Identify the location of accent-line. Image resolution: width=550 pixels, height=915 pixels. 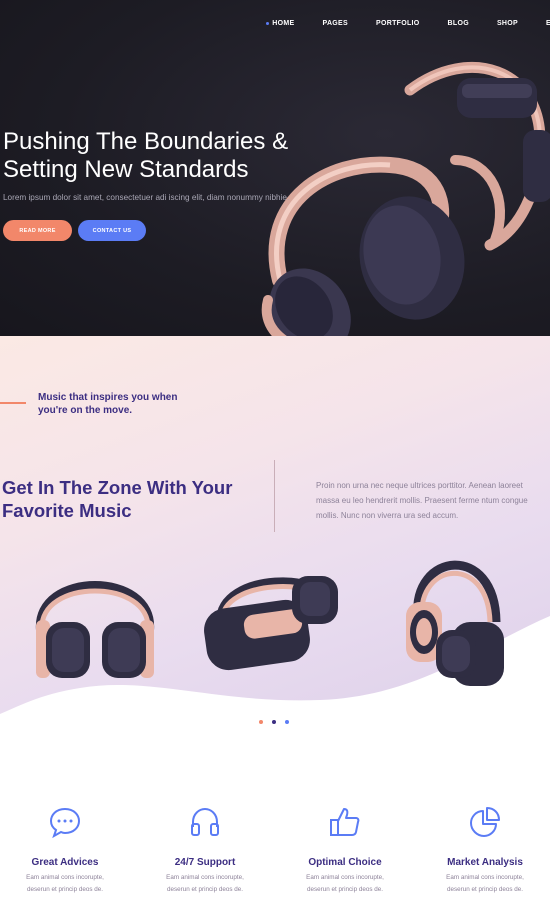
(13, 403).